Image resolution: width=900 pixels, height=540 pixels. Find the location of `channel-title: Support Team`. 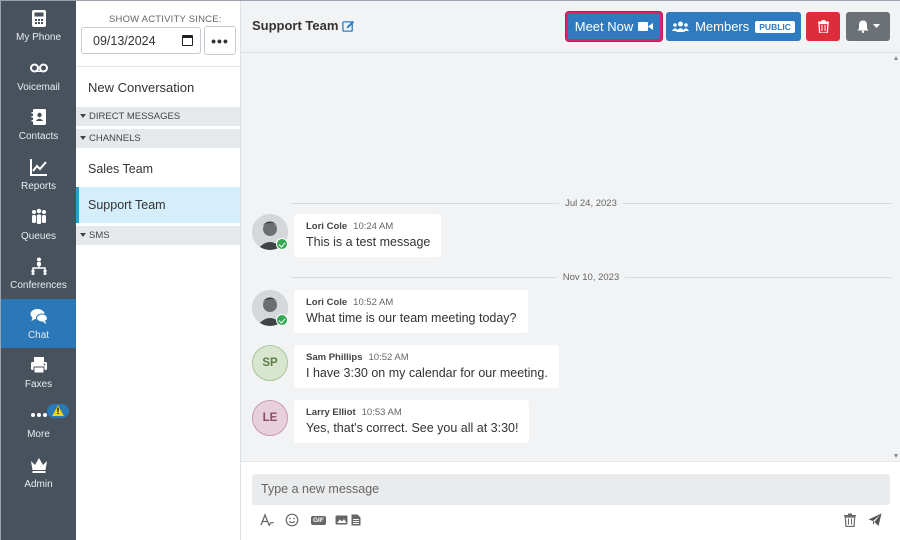

channel-title: Support Team is located at coordinates (295, 25).